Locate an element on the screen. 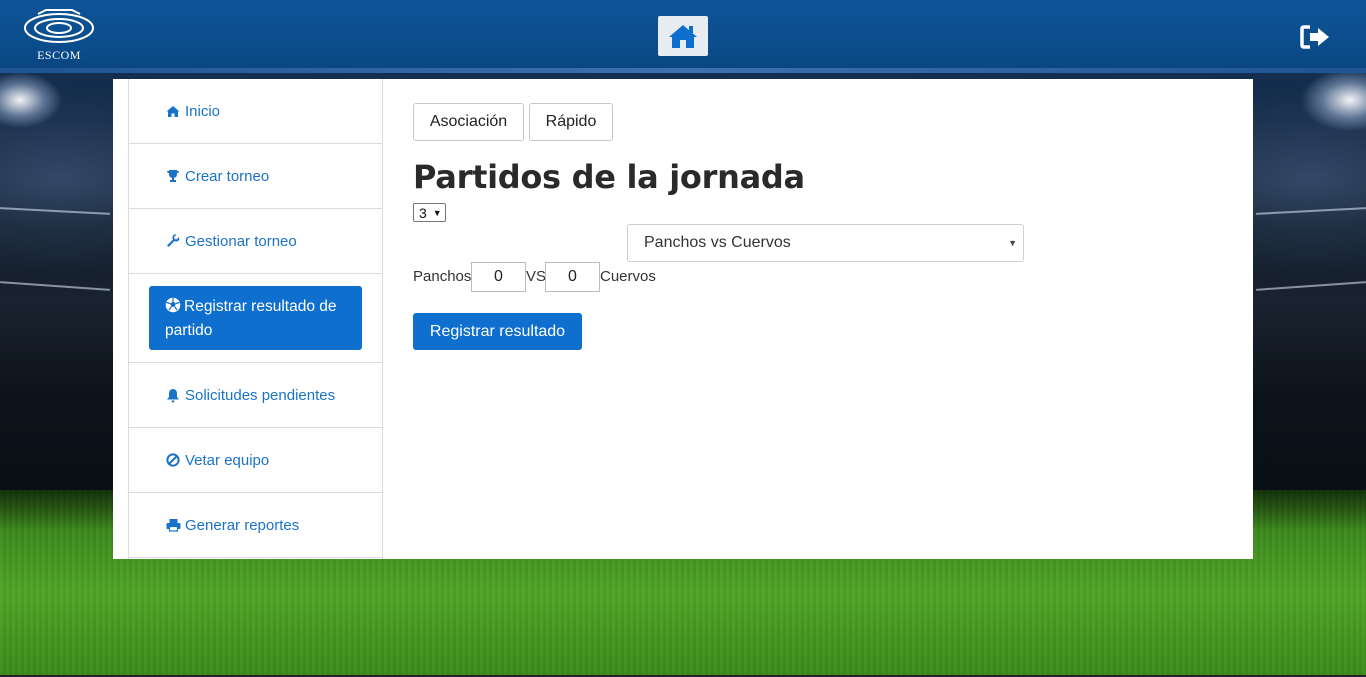 This screenshot has height=677, width=1366. print-icon is located at coordinates (173, 525).